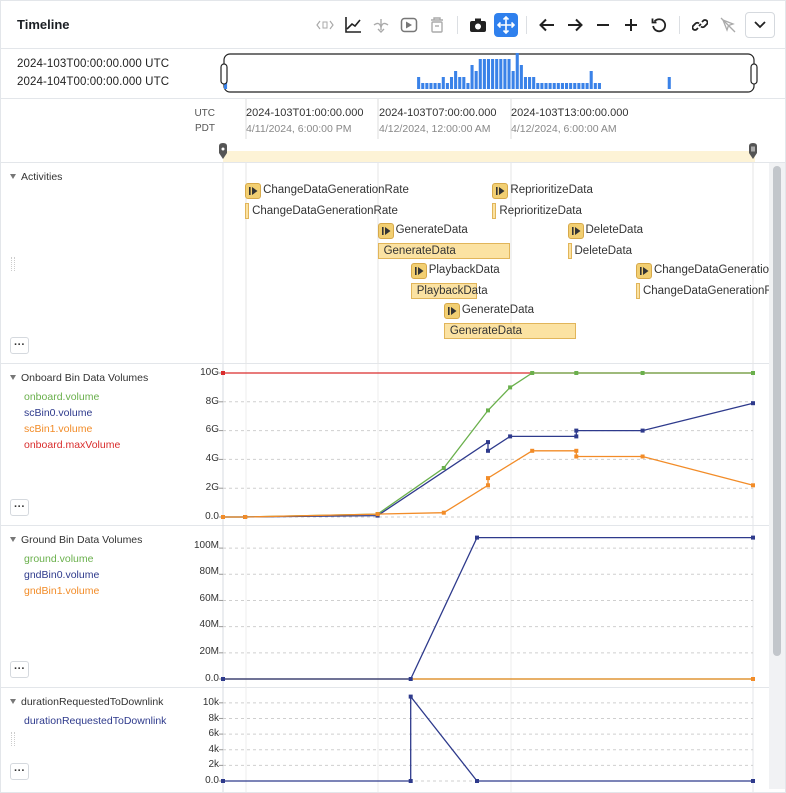  I want to click on scrollbar-thumb, so click(777, 411).